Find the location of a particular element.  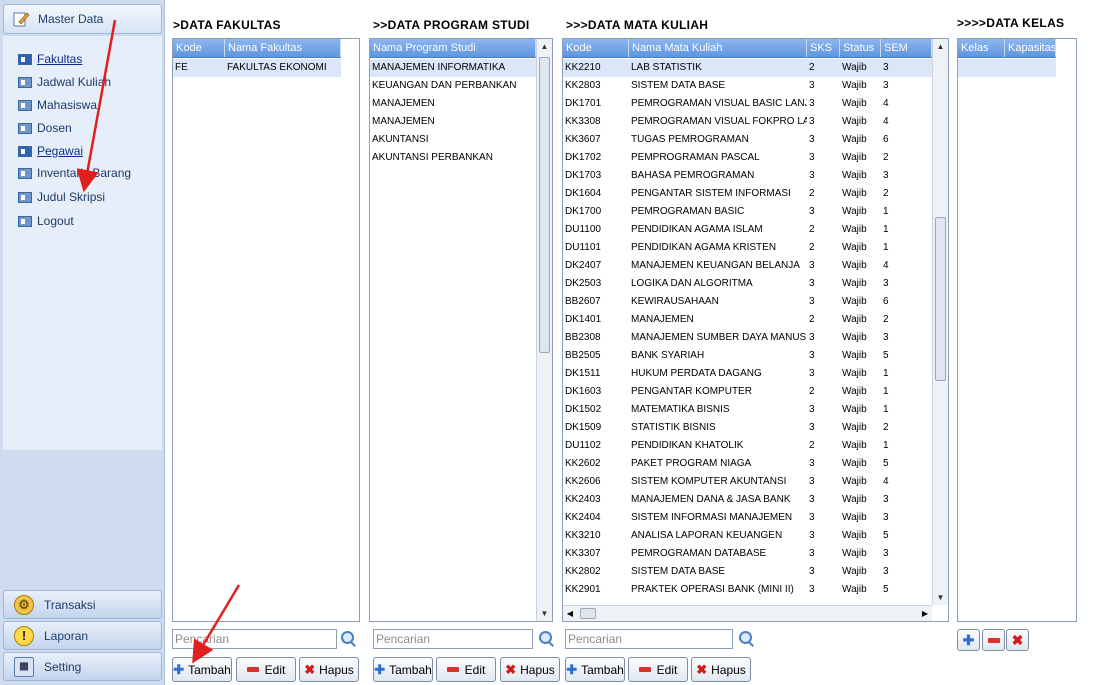

matkul-vertical-scrollbar: ▲ ▼ is located at coordinates (940, 322).